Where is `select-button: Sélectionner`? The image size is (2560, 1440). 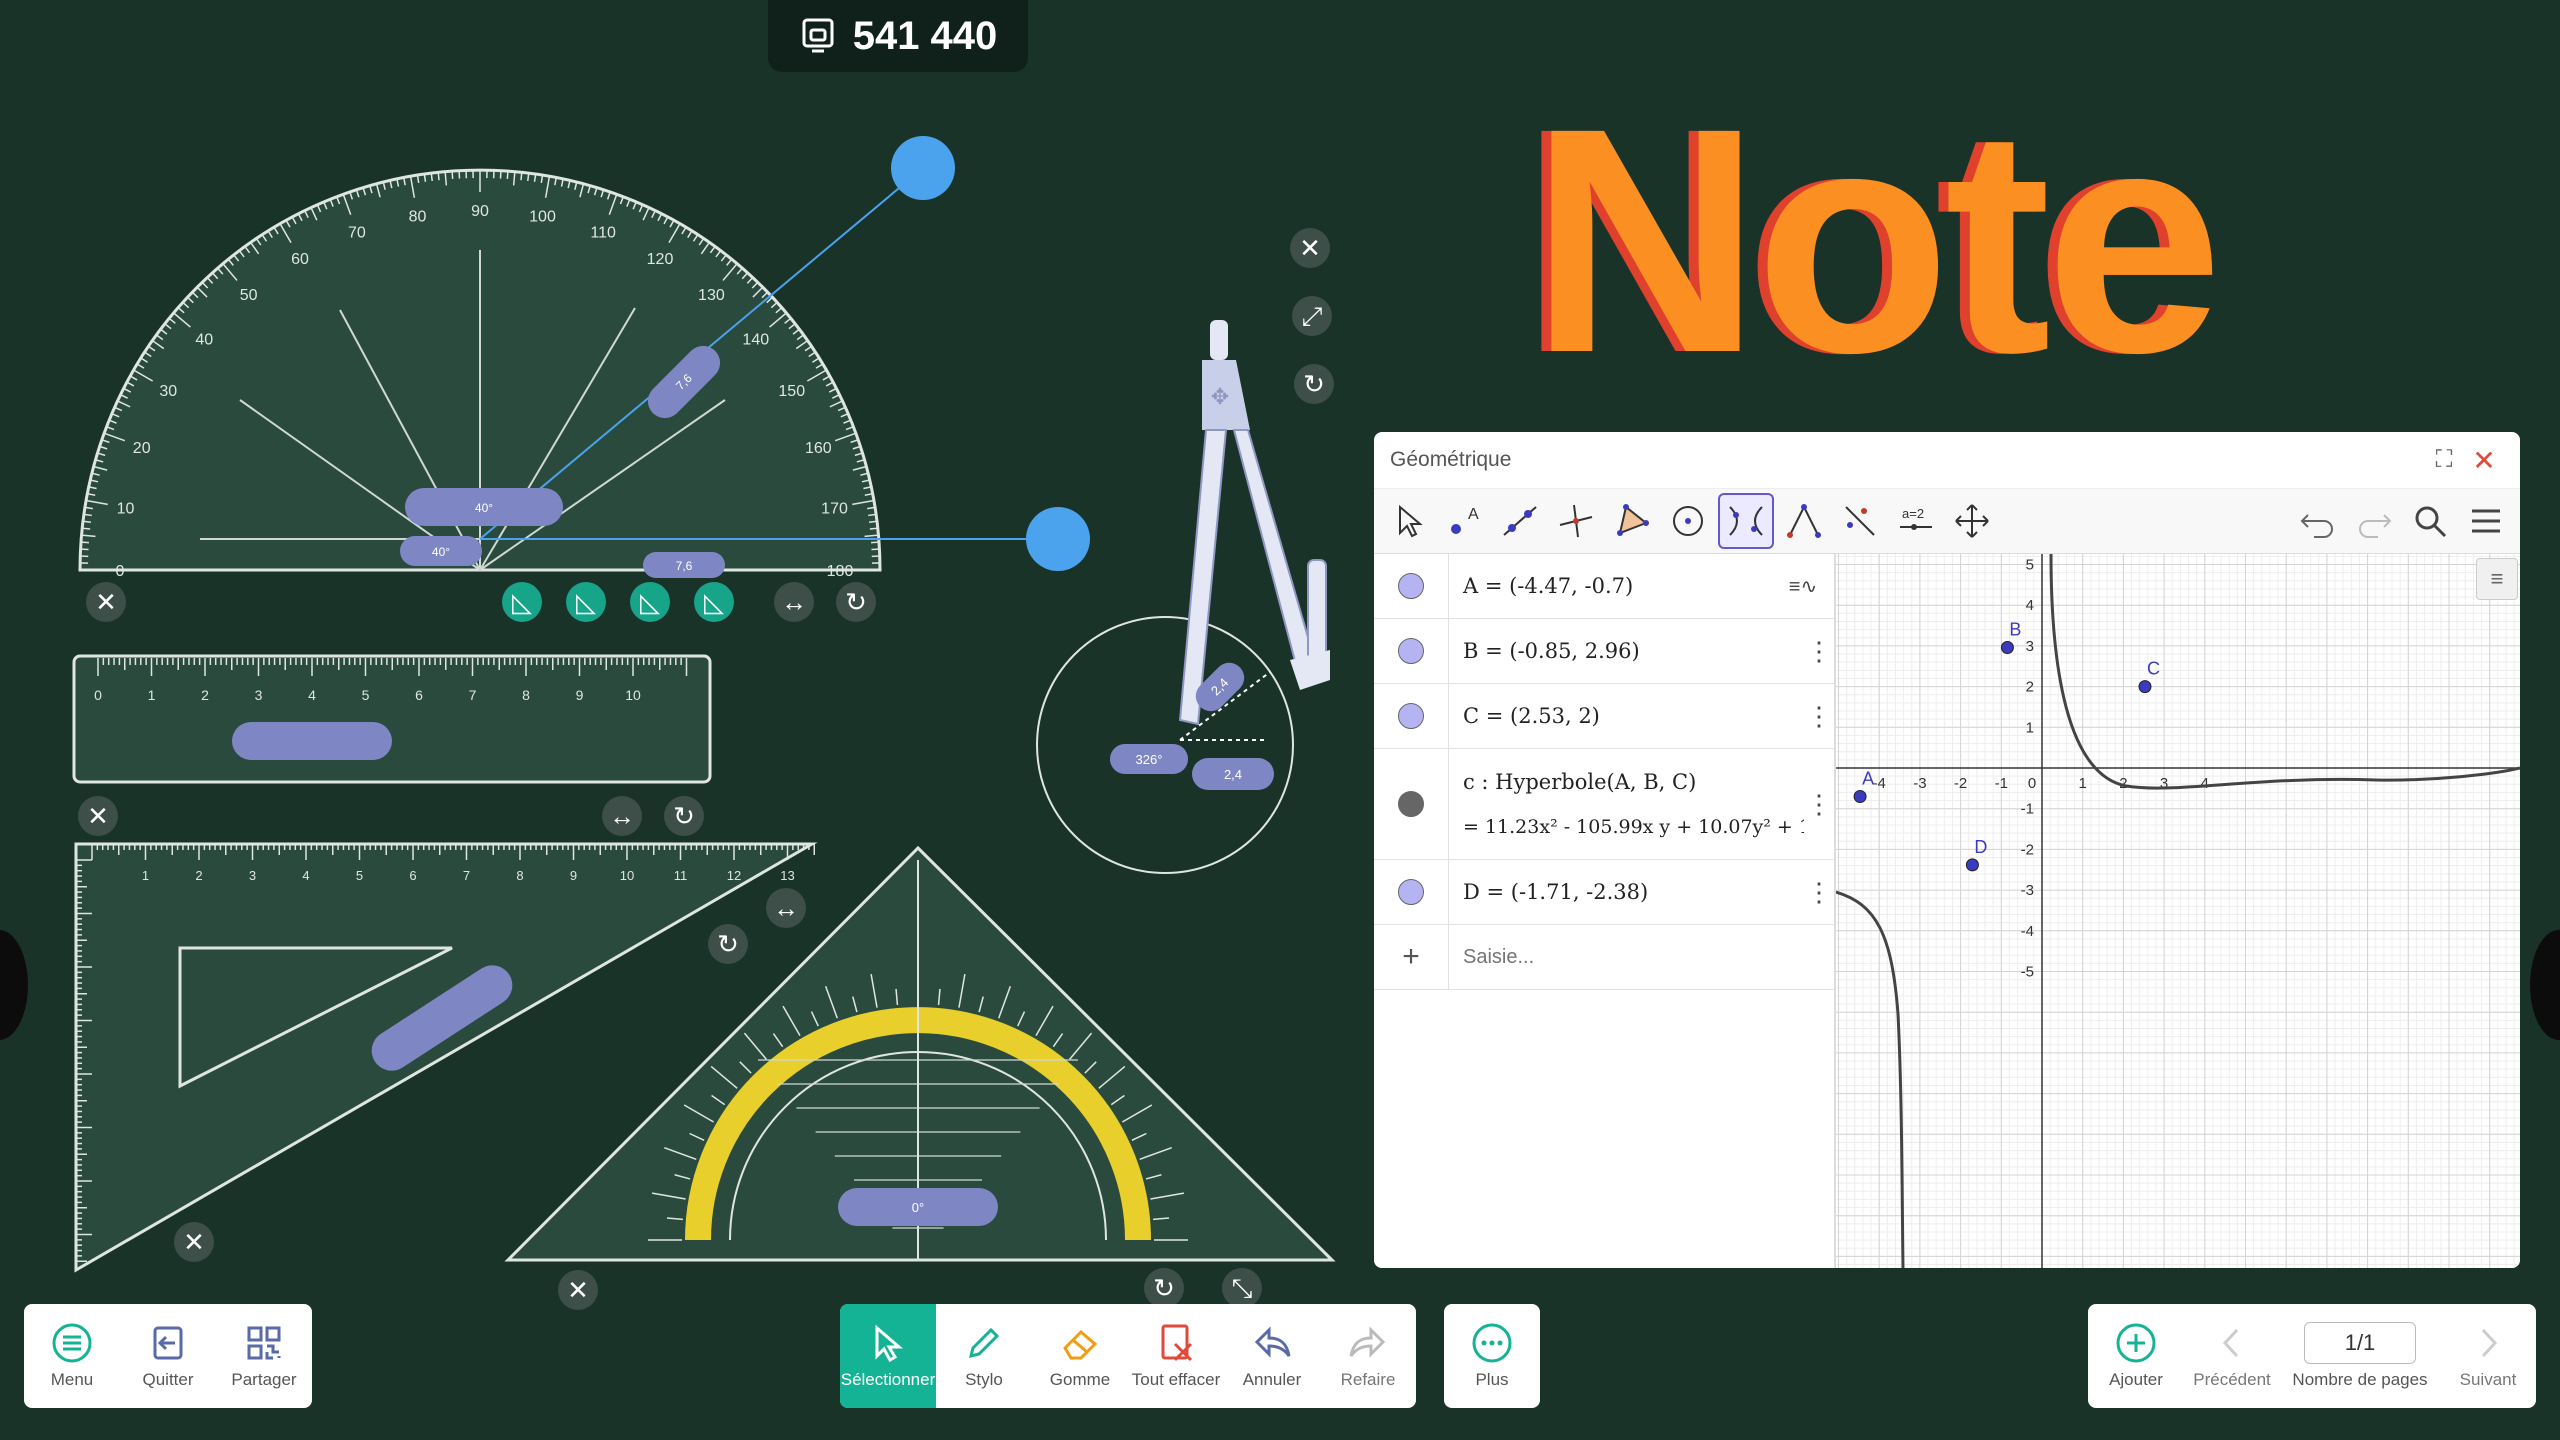
select-button: Sélectionner is located at coordinates (888, 1356).